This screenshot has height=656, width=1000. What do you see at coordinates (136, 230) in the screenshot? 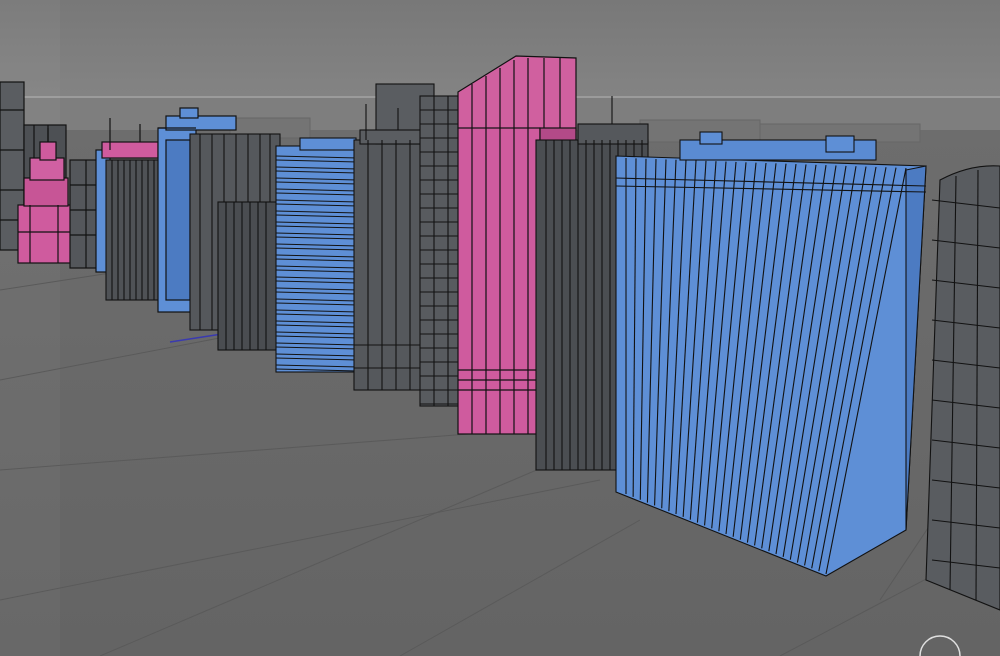
I see `building-grey-slab-tower` at bounding box center [136, 230].